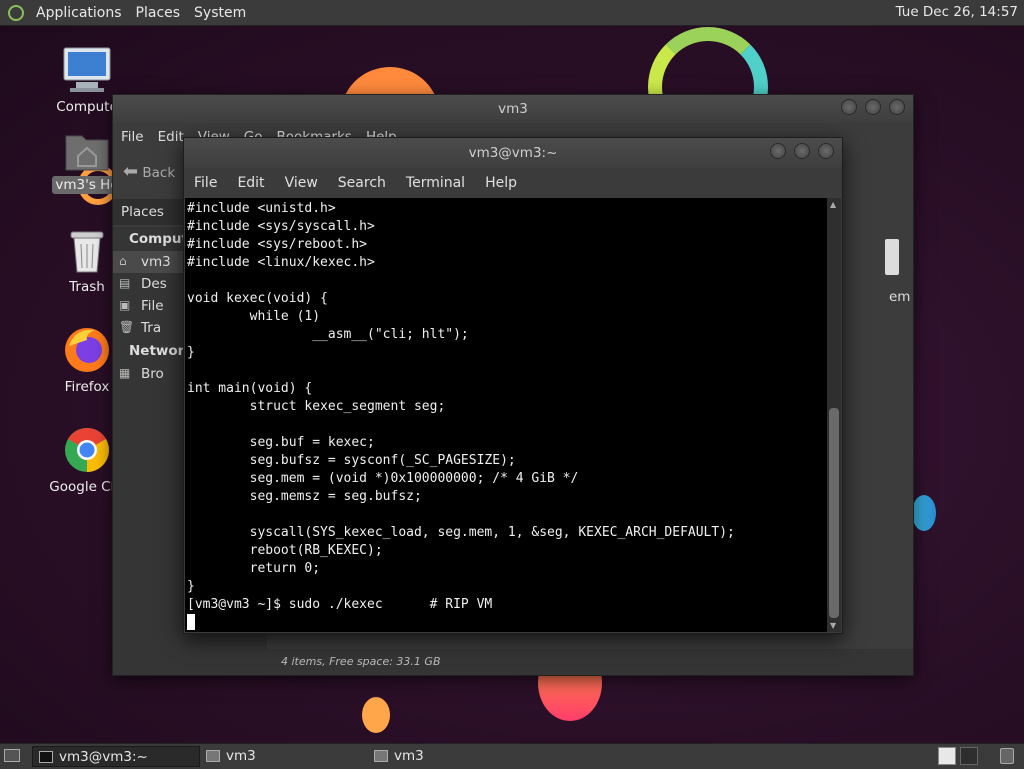 This screenshot has width=1024, height=769. I want to click on trash-icon, so click(87, 252).